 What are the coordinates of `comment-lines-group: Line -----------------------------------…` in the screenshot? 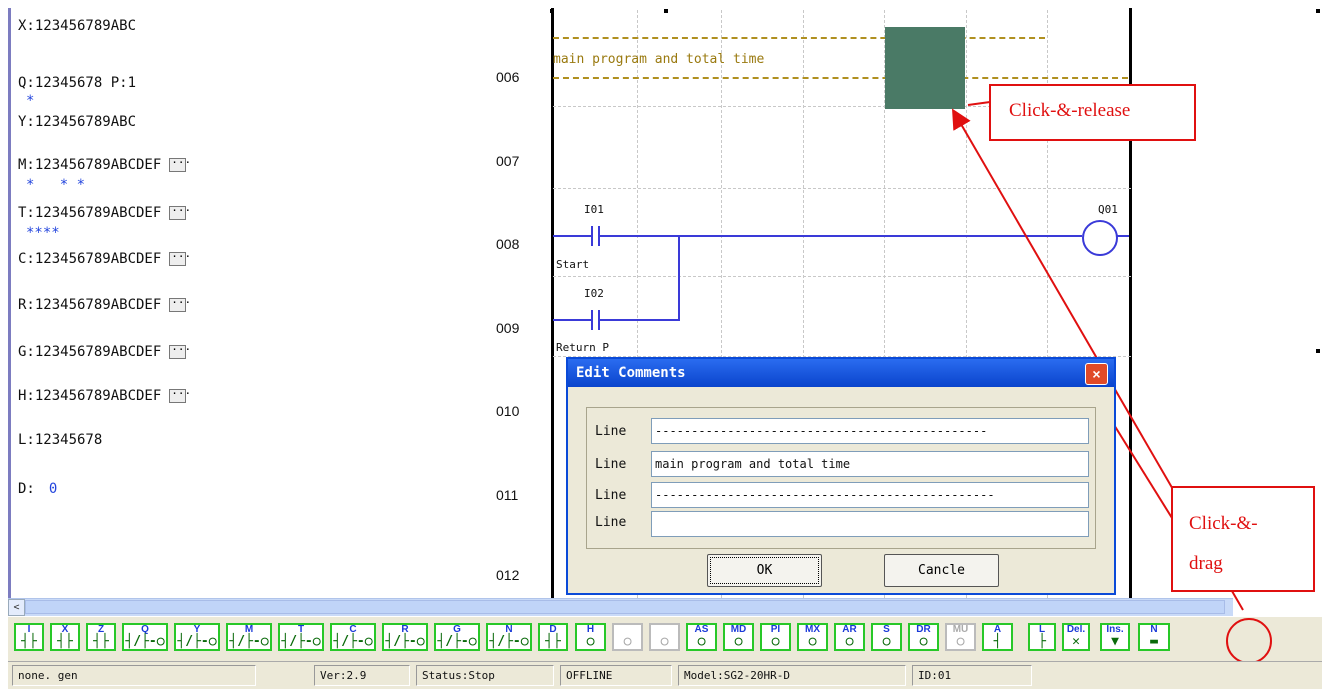 It's located at (841, 478).